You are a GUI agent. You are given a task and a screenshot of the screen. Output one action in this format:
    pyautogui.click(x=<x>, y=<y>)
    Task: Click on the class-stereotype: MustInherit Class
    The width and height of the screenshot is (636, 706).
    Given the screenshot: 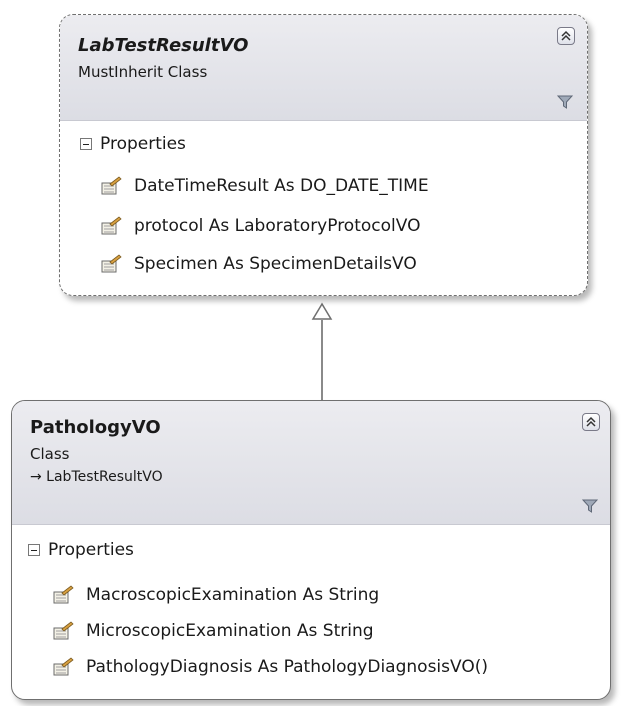 What is the action you would take?
    pyautogui.click(x=143, y=72)
    